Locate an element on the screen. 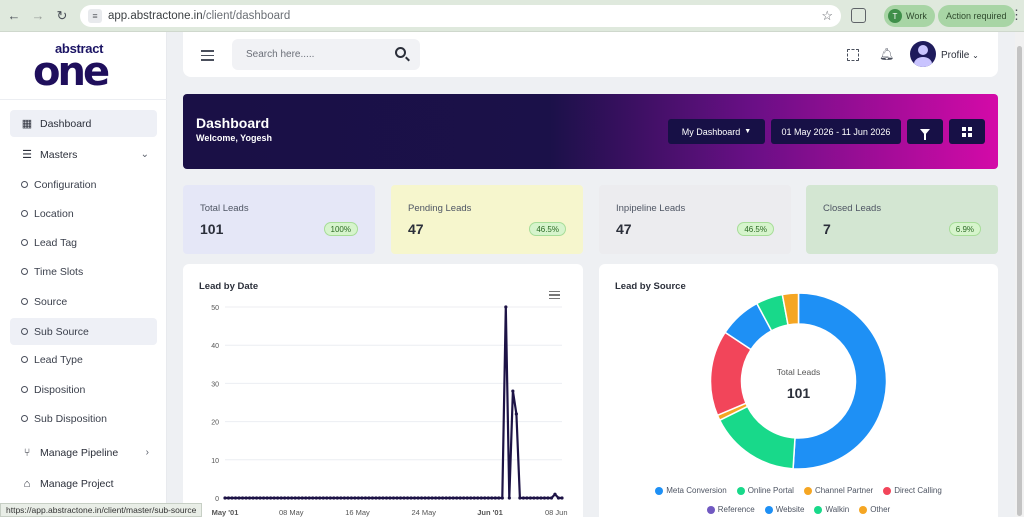 The image size is (1024, 517). stat-value: 7 is located at coordinates (827, 229).